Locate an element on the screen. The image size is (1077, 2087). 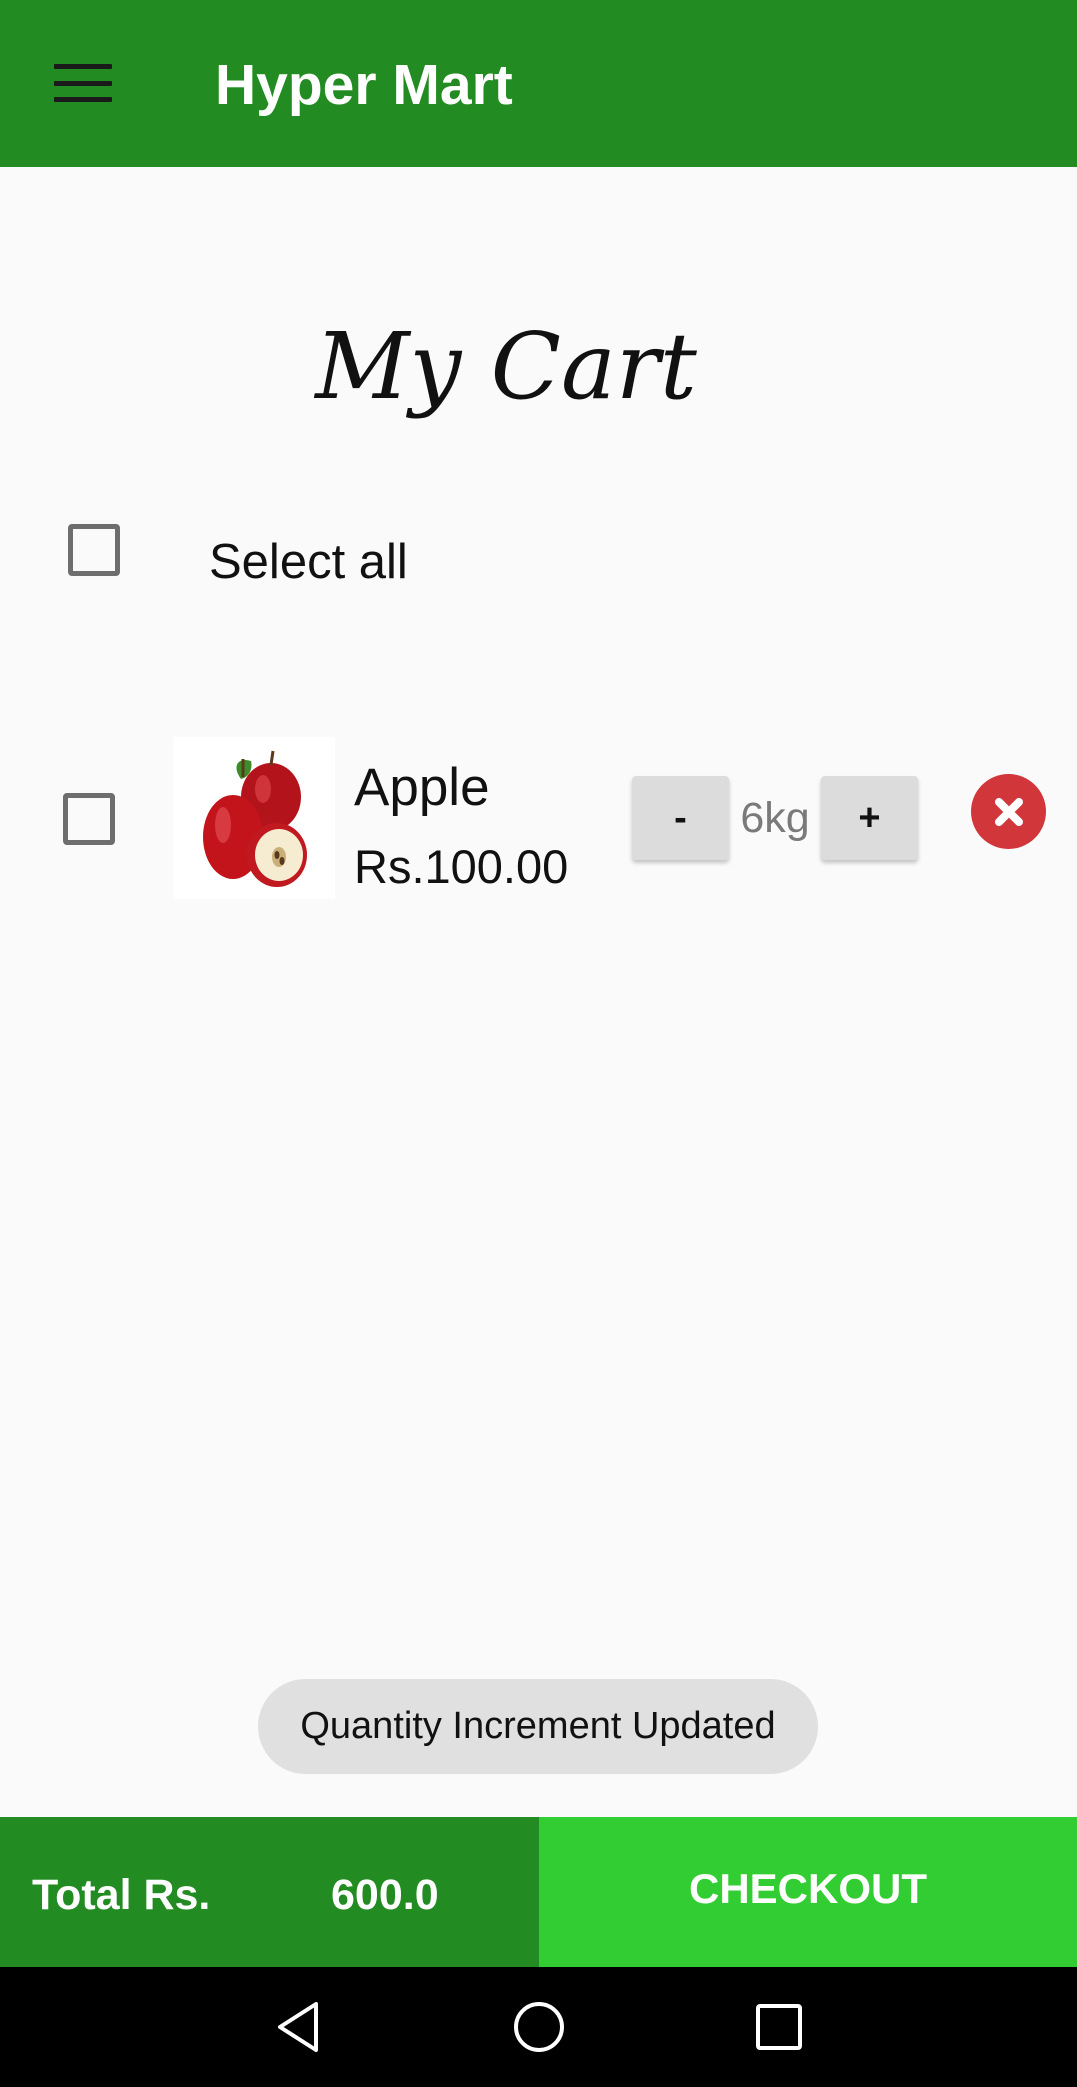
item-price: Rs.100.00 is located at coordinates (461, 866).